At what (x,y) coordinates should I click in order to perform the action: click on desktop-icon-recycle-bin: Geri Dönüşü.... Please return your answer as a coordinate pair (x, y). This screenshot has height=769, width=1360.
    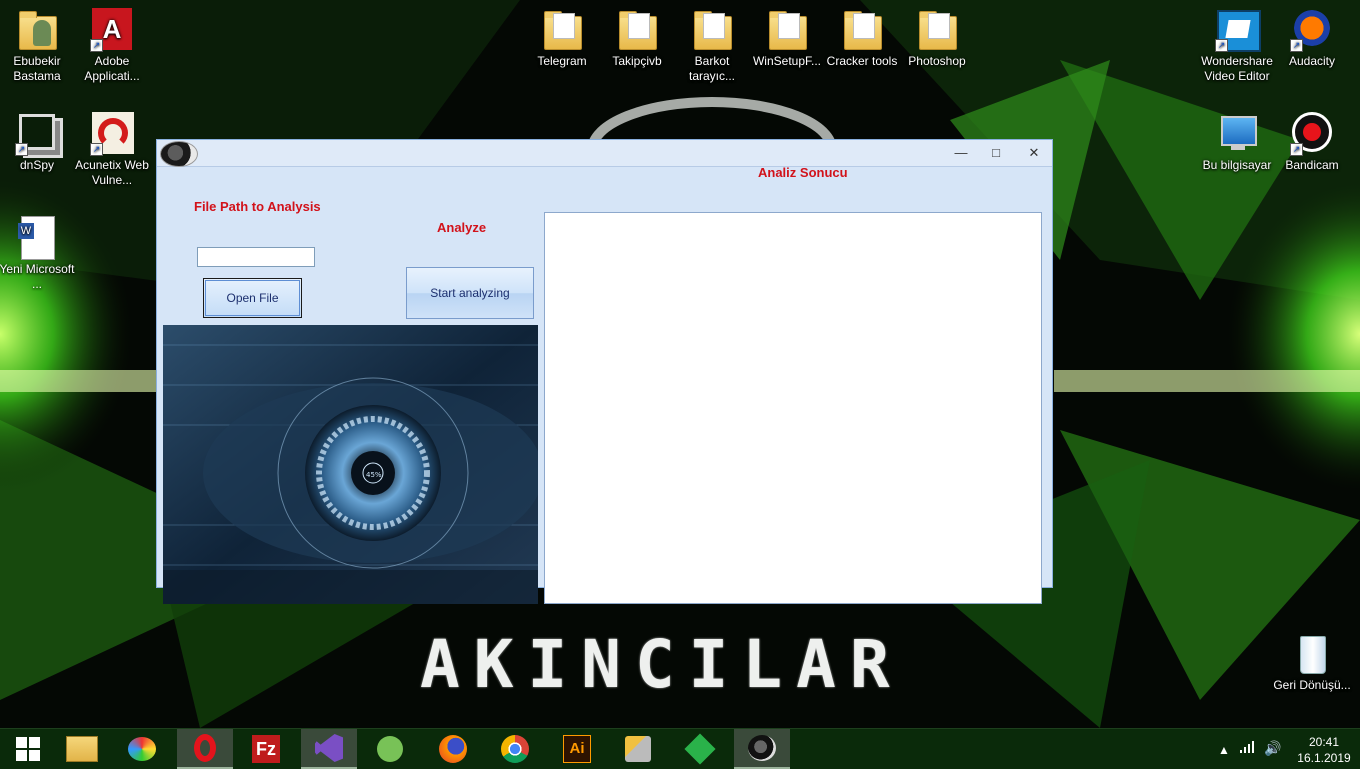
    Looking at the image, I should click on (1312, 662).